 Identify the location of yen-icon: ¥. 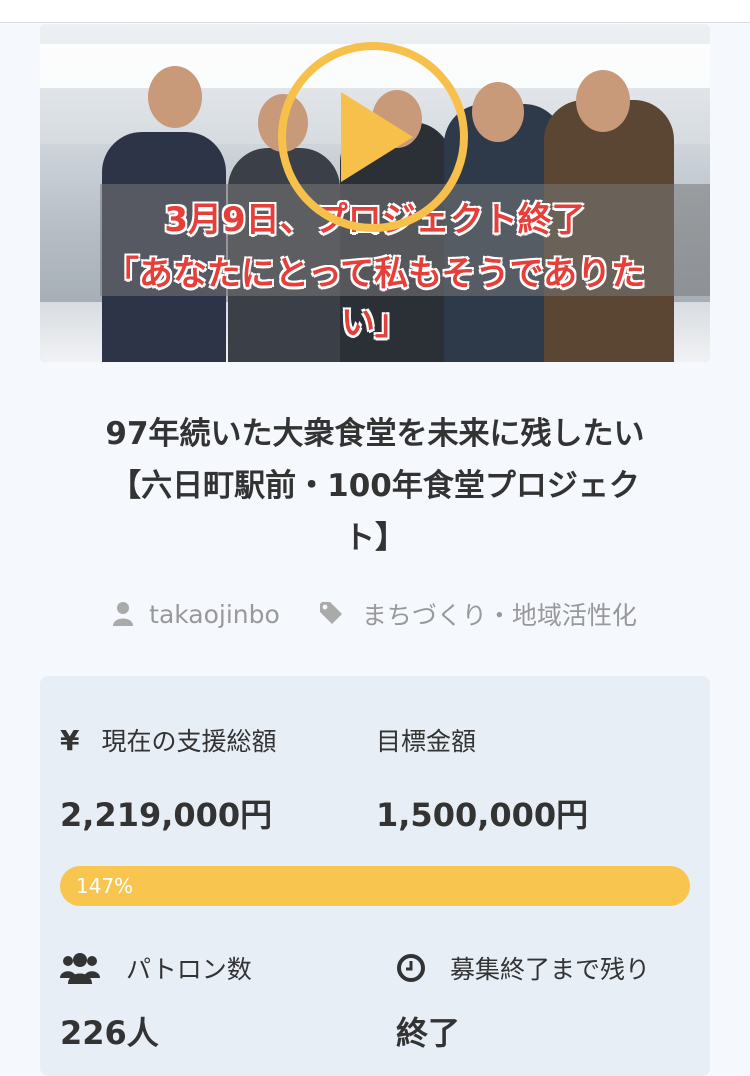
(70, 740).